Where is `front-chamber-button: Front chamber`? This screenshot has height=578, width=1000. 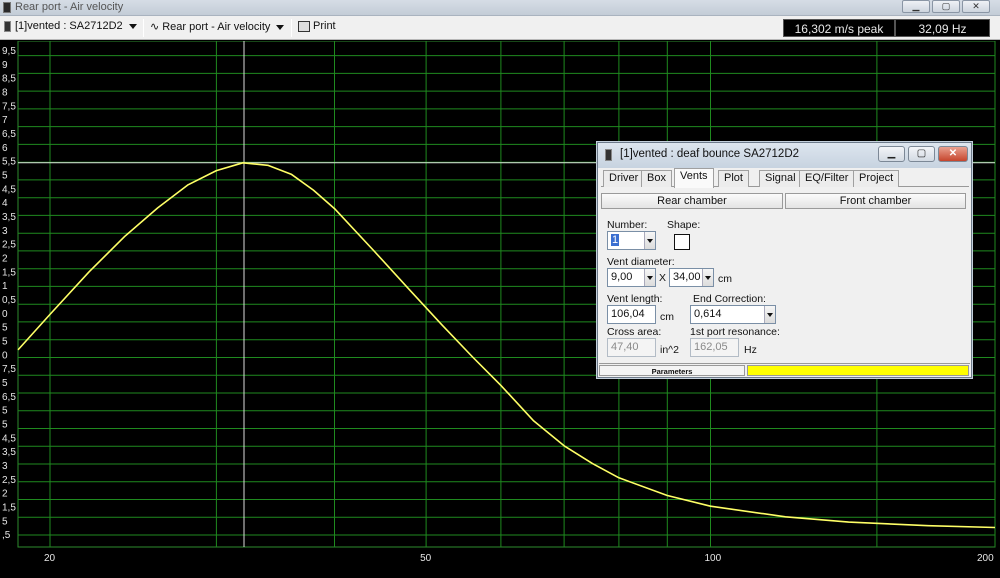 front-chamber-button: Front chamber is located at coordinates (875, 201).